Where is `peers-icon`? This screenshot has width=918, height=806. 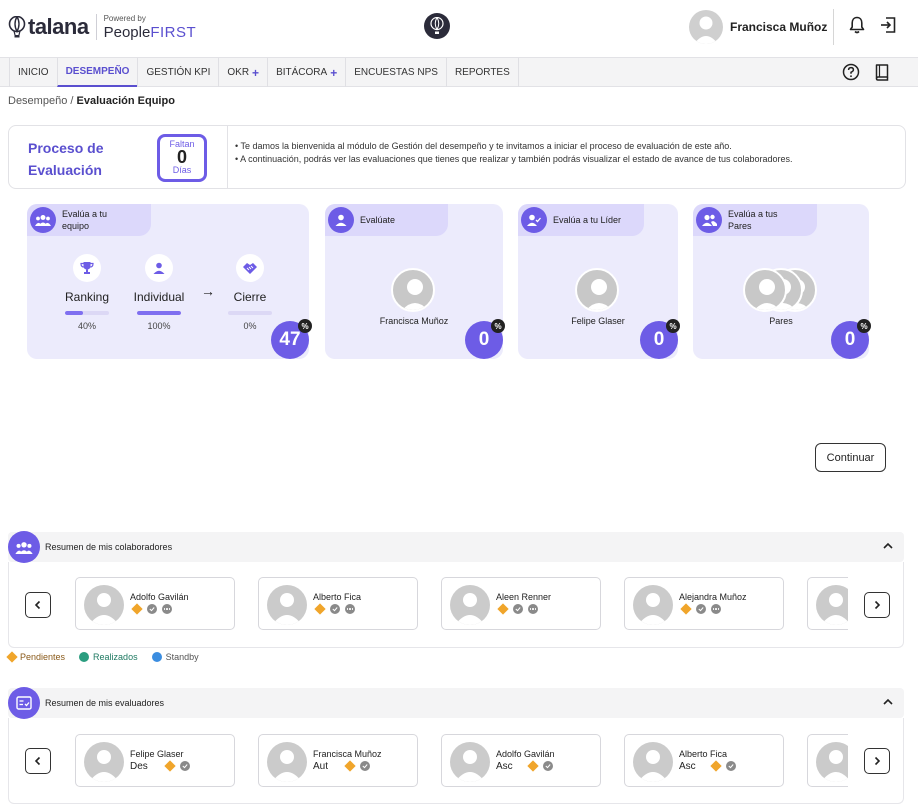
peers-icon is located at coordinates (709, 220).